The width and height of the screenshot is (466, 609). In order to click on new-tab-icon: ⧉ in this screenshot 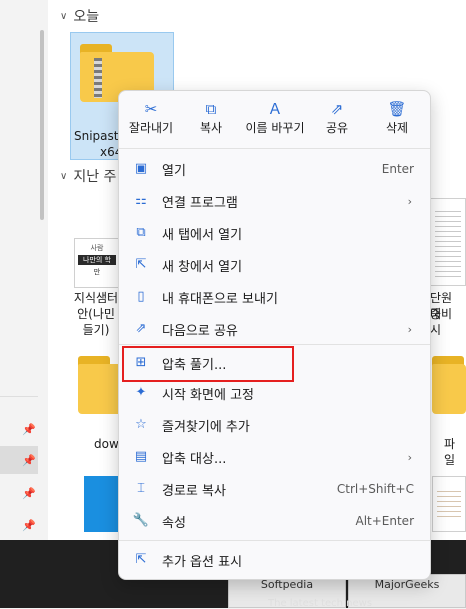, I will do `click(141, 232)`.